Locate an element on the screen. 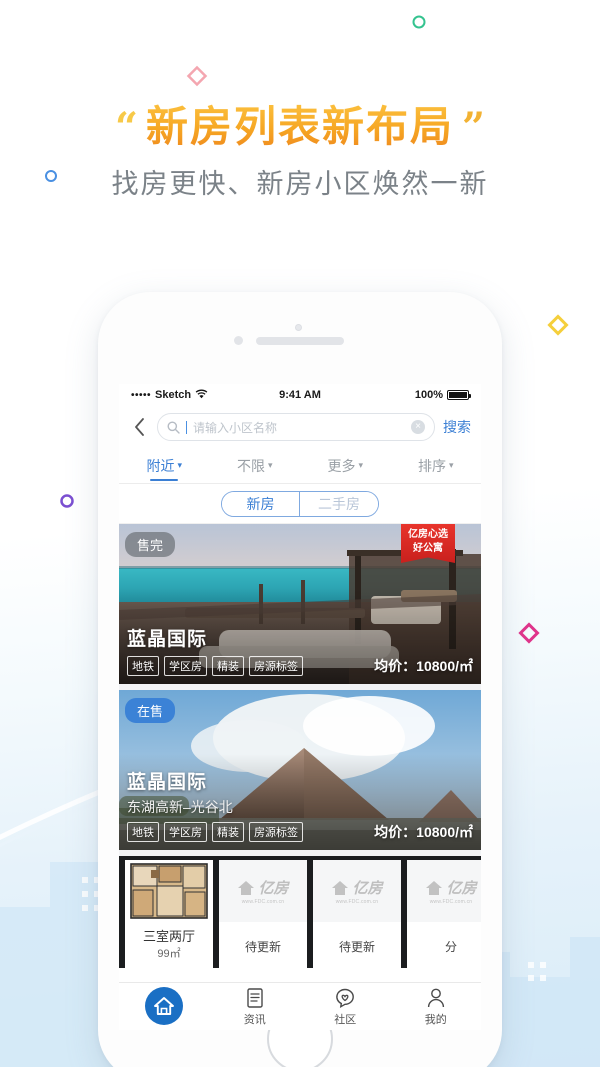  filter-sort-label: 排序 is located at coordinates (431, 465).